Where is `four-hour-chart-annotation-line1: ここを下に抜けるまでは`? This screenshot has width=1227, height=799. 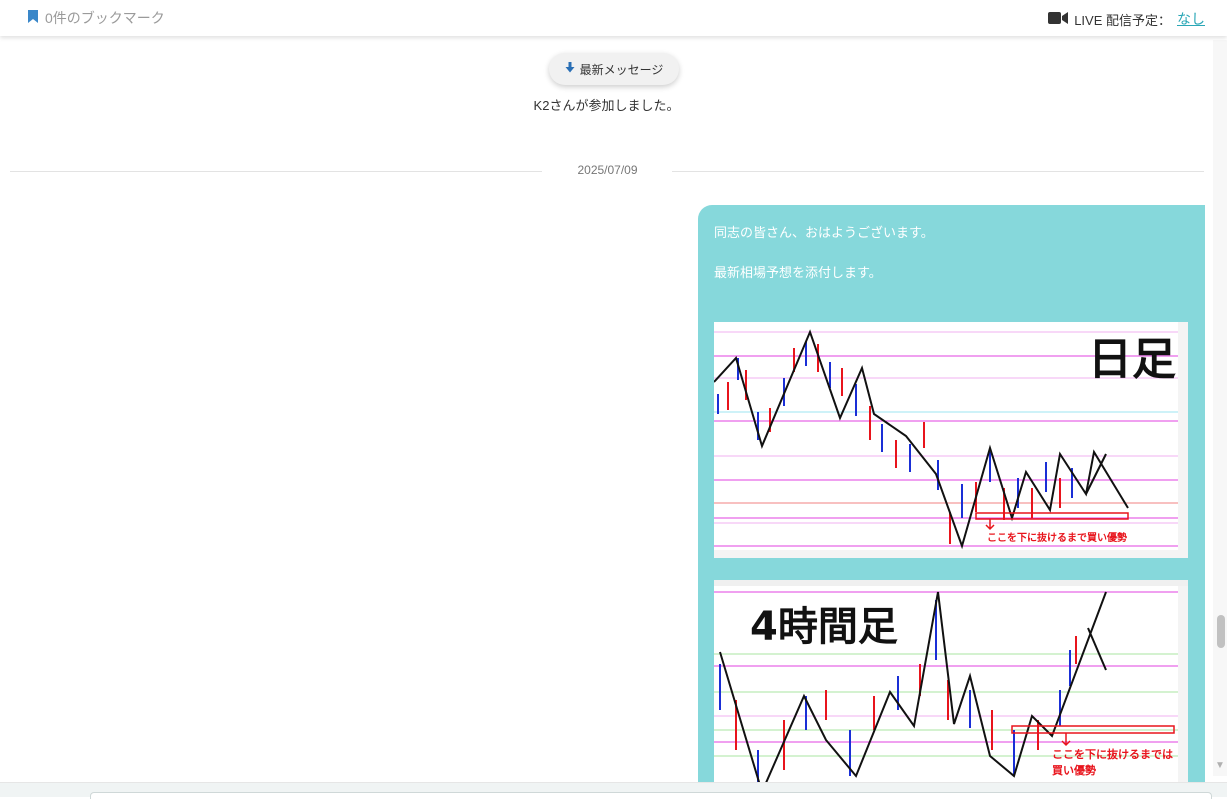
four-hour-chart-annotation-line1: ここを下に抜けるまでは is located at coordinates (1112, 754).